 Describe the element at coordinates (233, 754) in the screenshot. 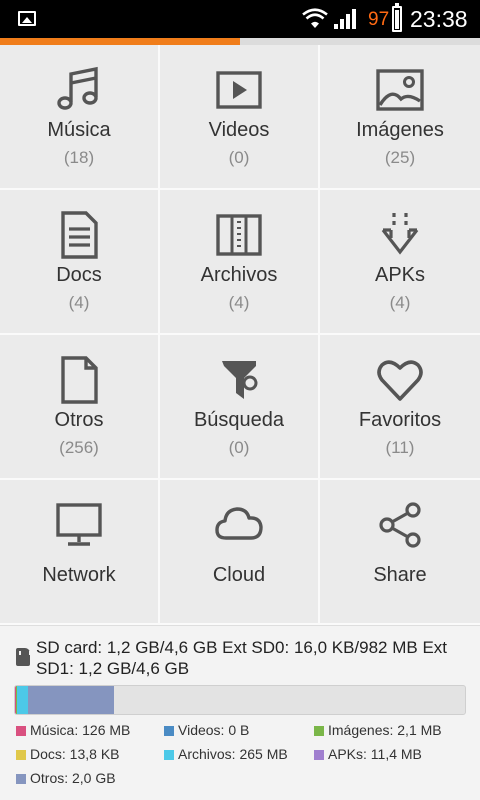

I see `legend-label: Archivos: 265 MB` at that location.